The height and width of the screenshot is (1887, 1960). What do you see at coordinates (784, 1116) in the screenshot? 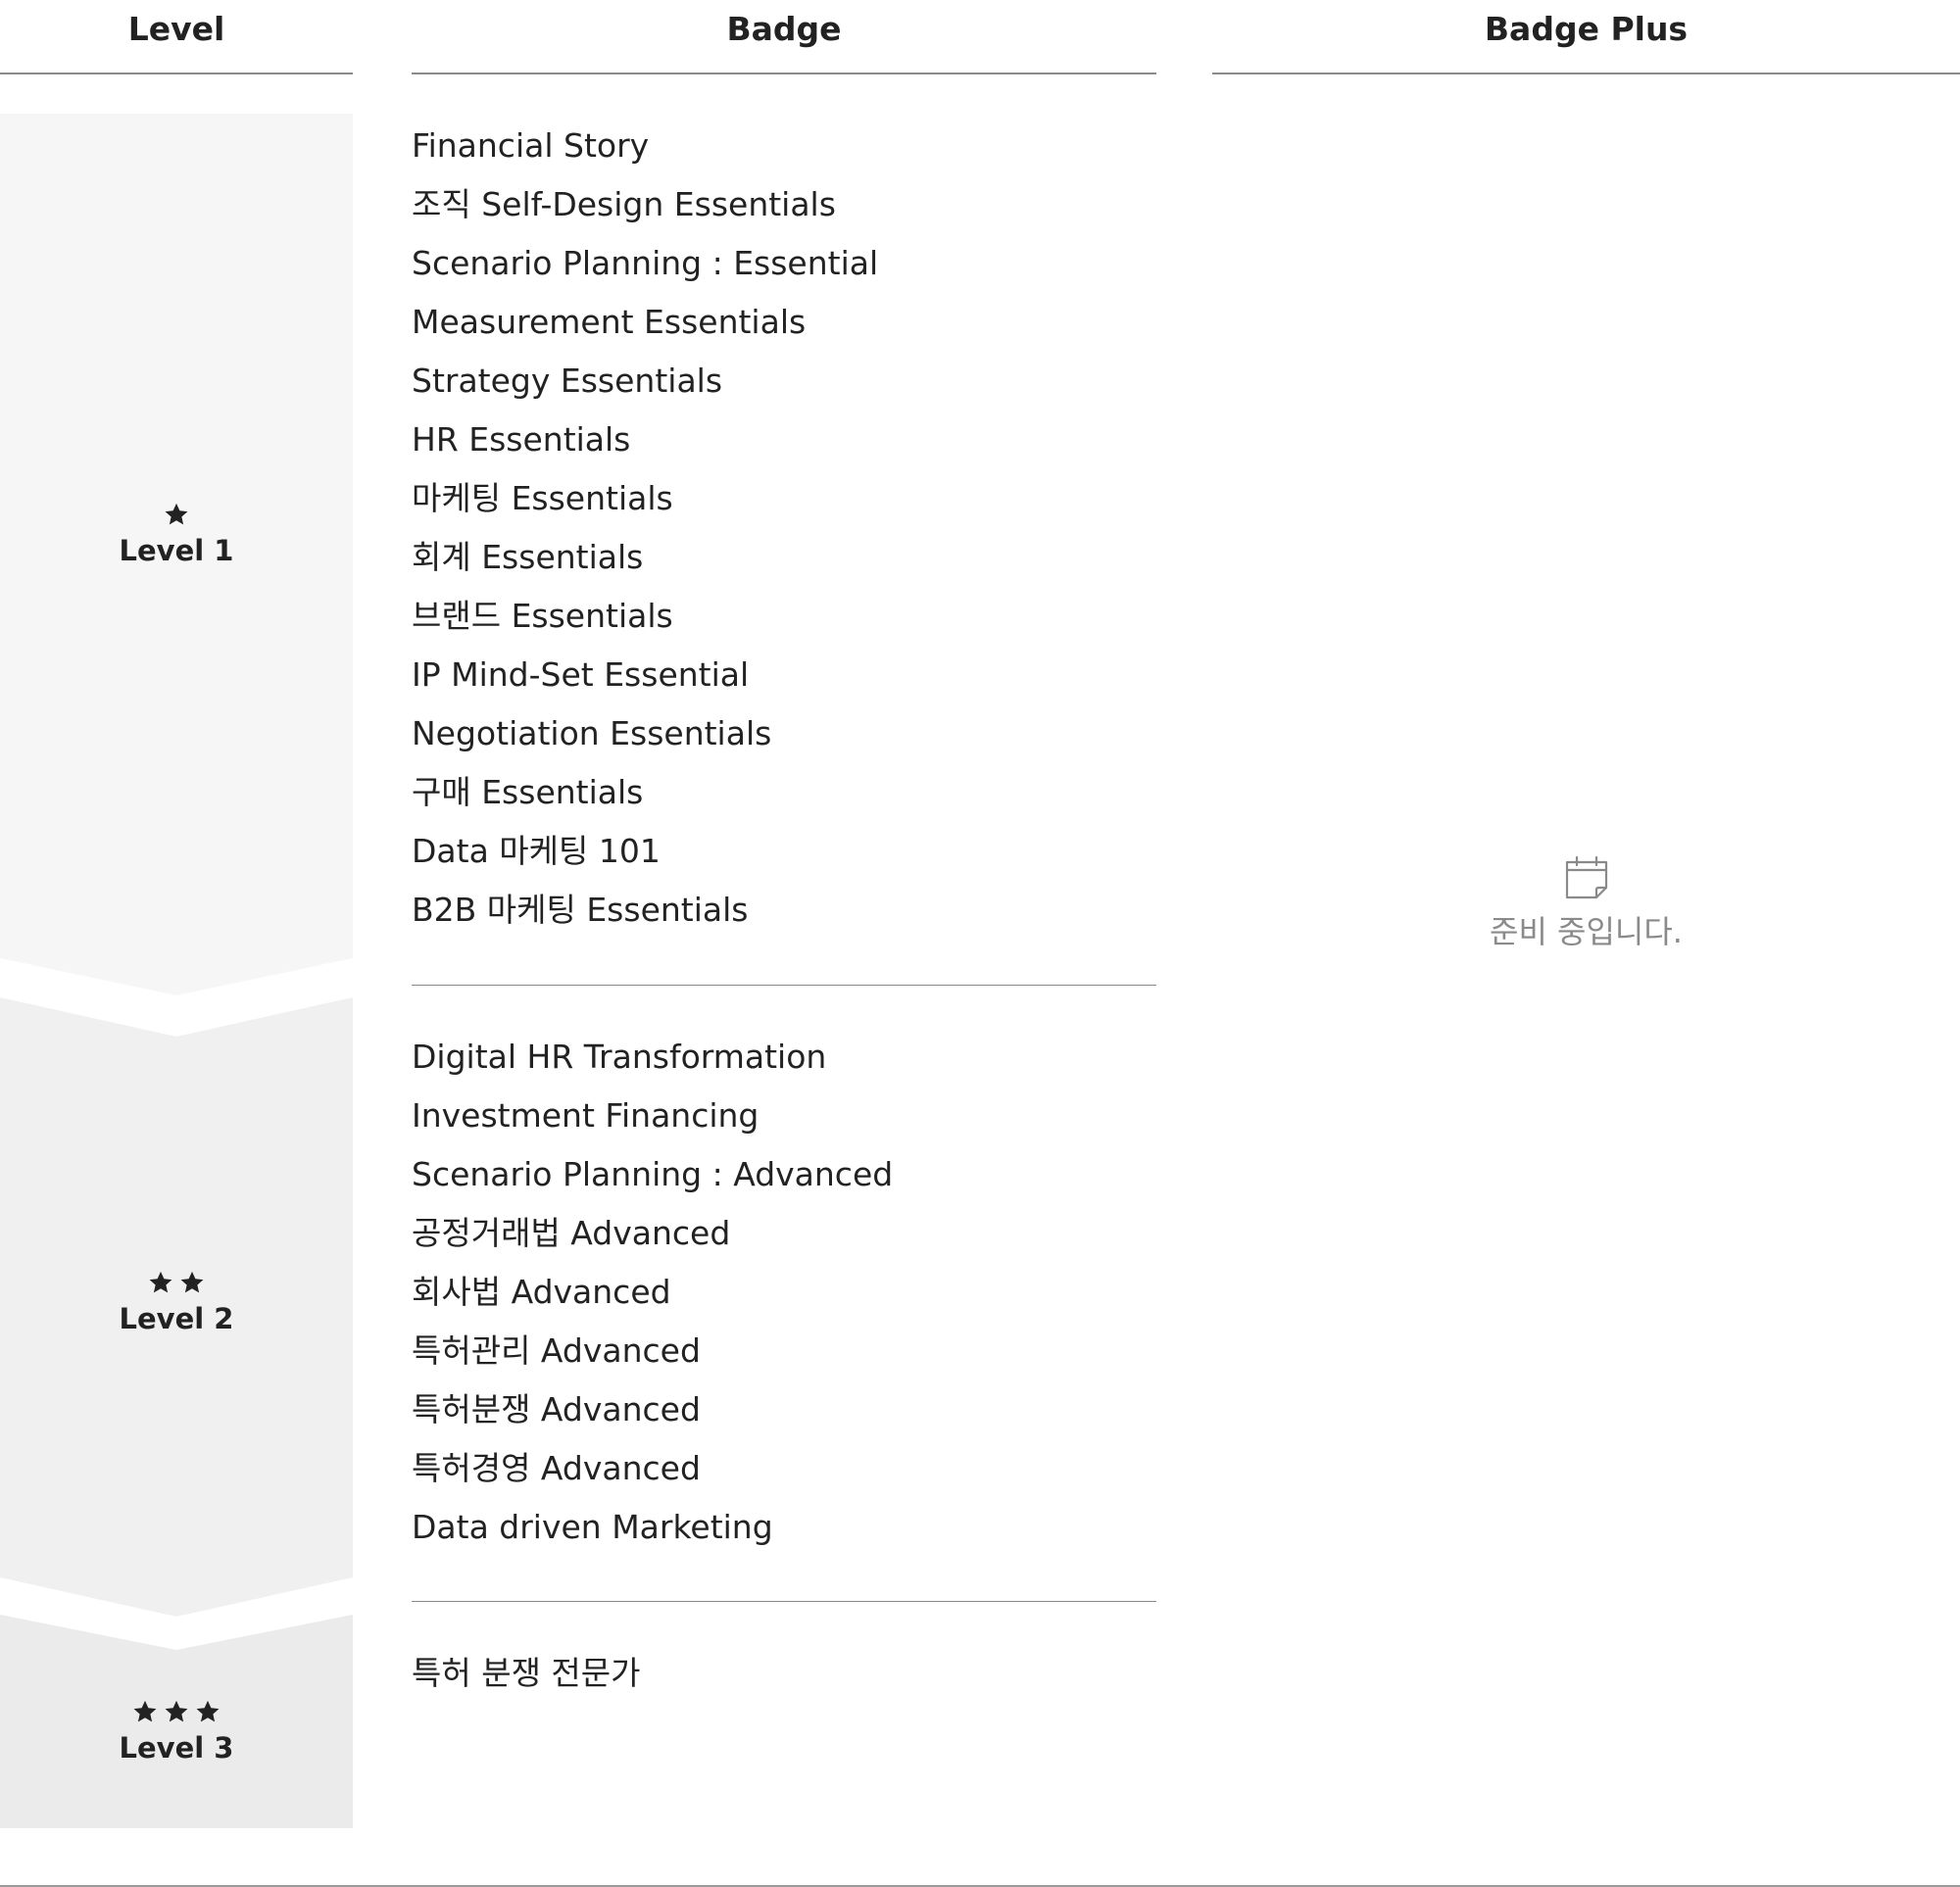
I see `badge-item: Investment Financing` at bounding box center [784, 1116].